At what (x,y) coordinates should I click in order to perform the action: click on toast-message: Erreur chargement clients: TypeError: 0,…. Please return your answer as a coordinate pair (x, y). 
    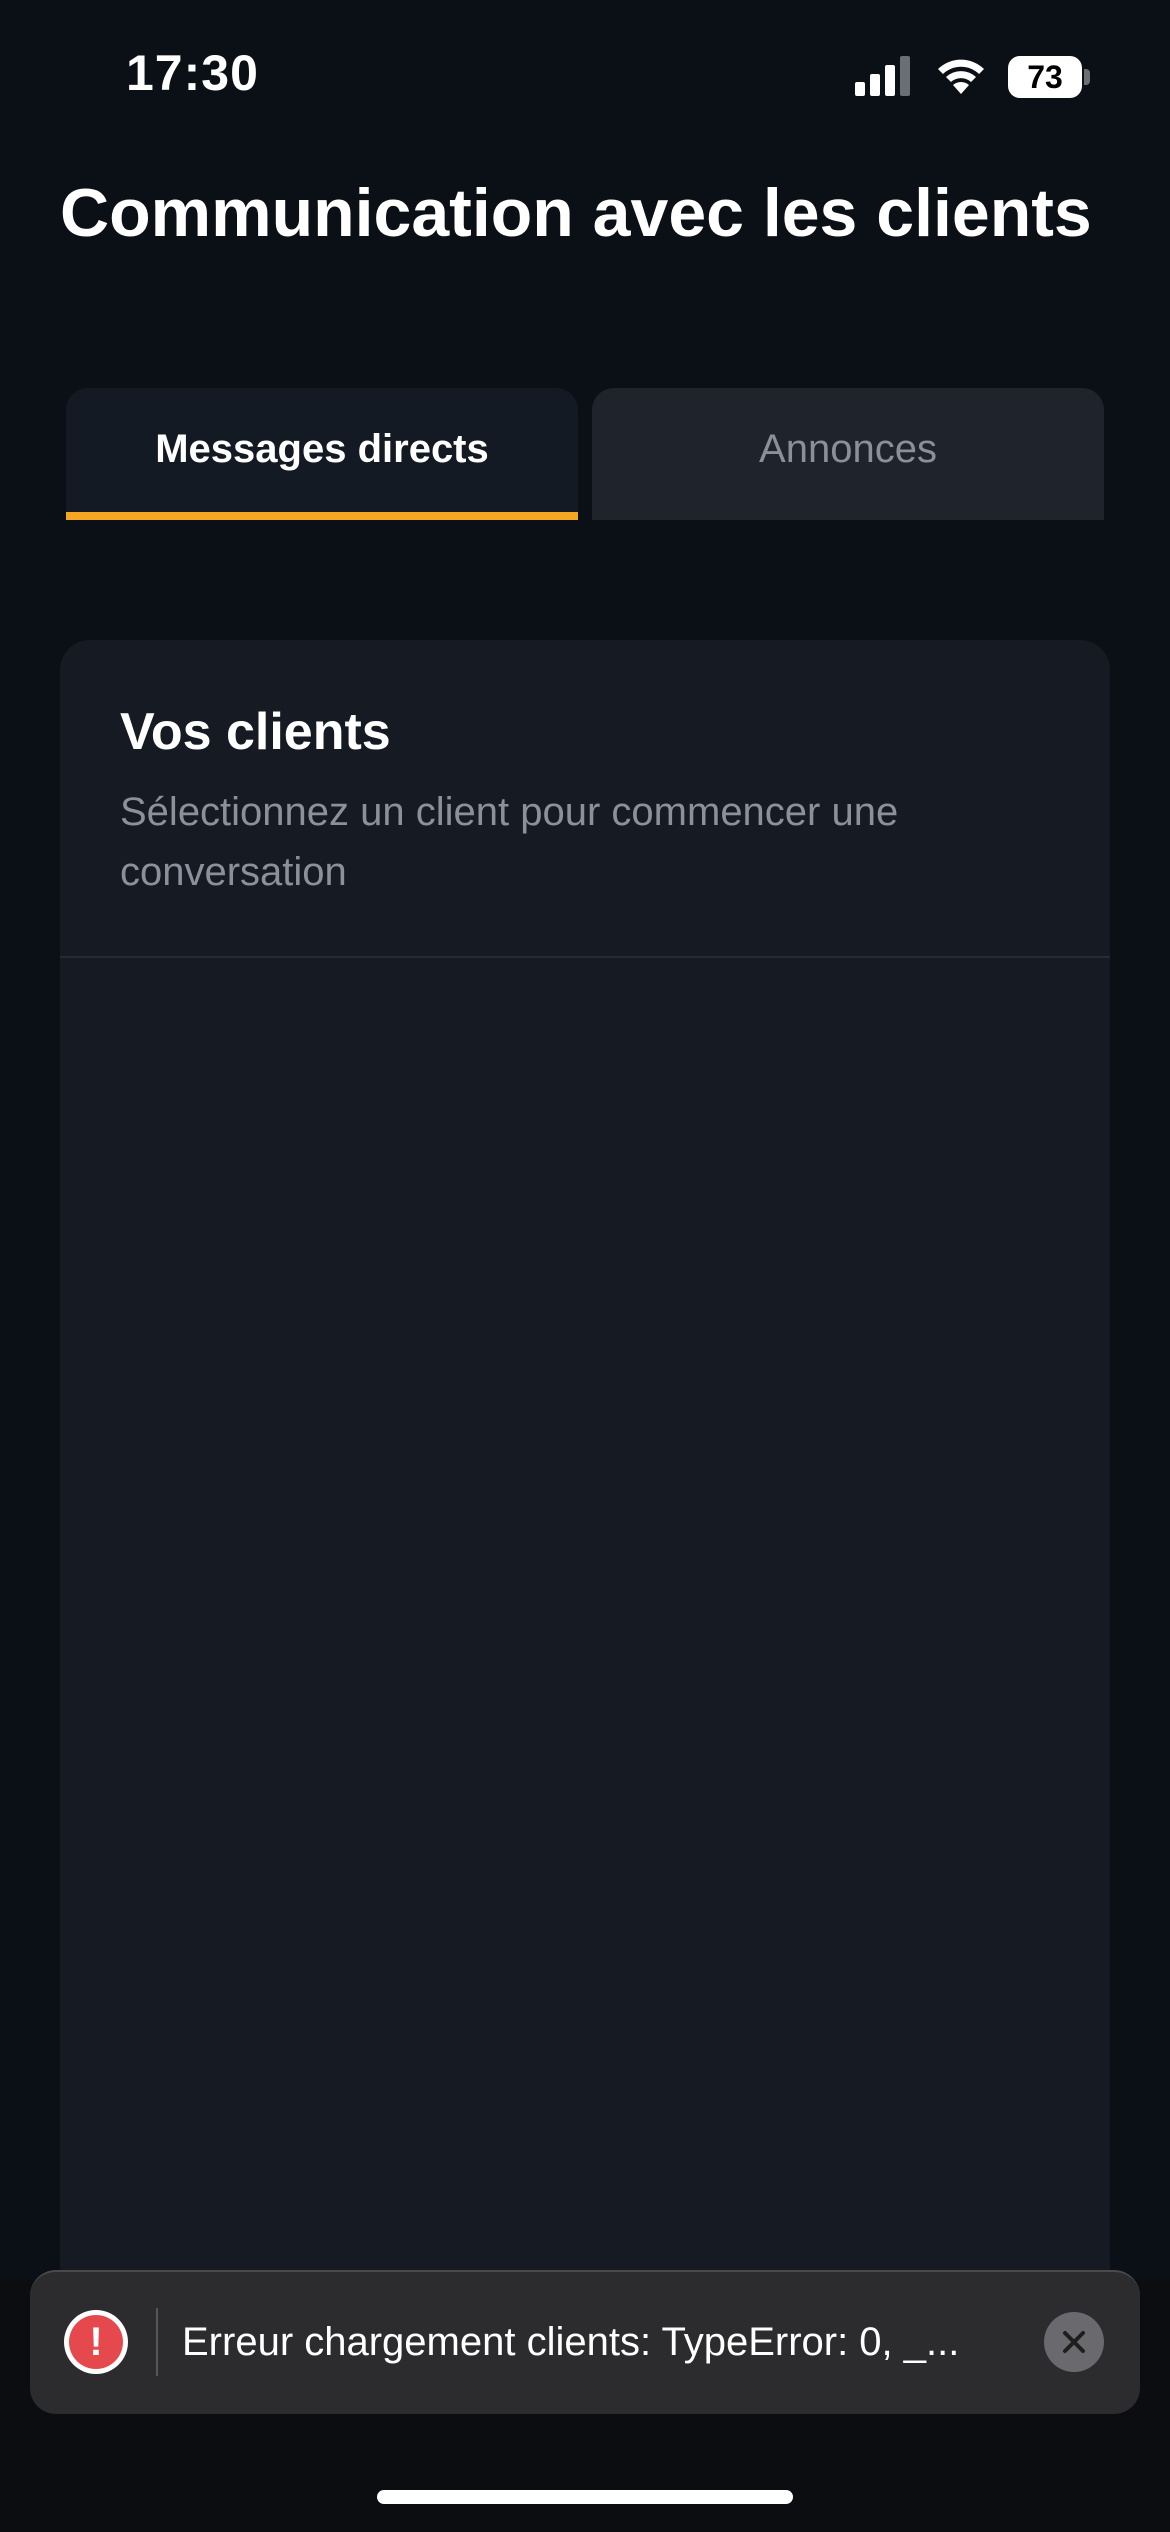
    Looking at the image, I should click on (571, 2342).